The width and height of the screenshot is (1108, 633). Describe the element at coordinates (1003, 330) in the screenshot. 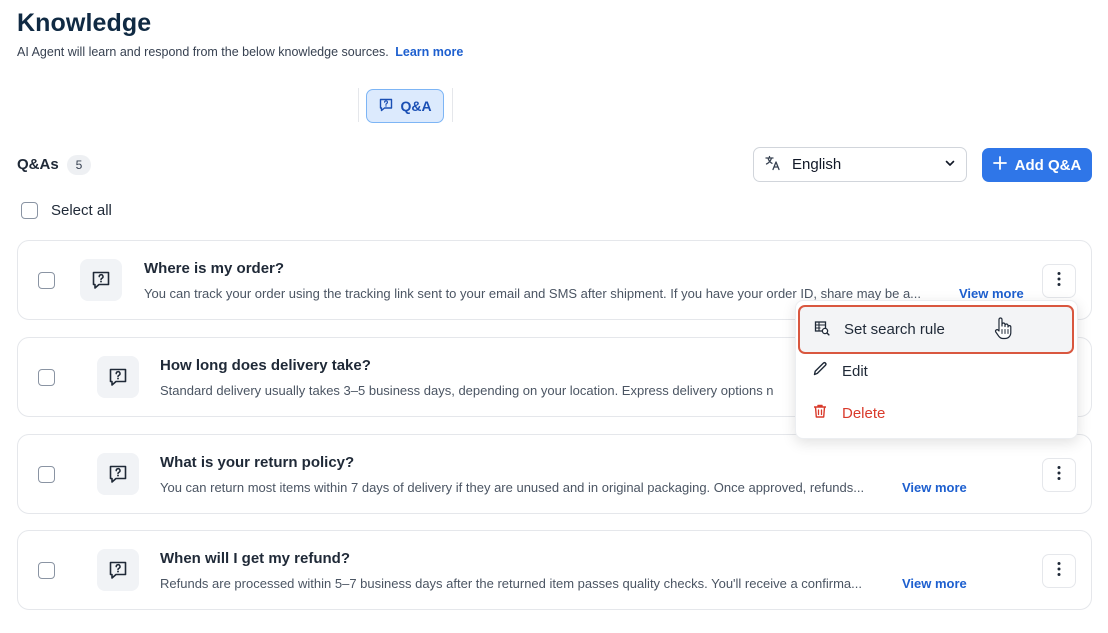

I see `hand-cursor-icon` at that location.